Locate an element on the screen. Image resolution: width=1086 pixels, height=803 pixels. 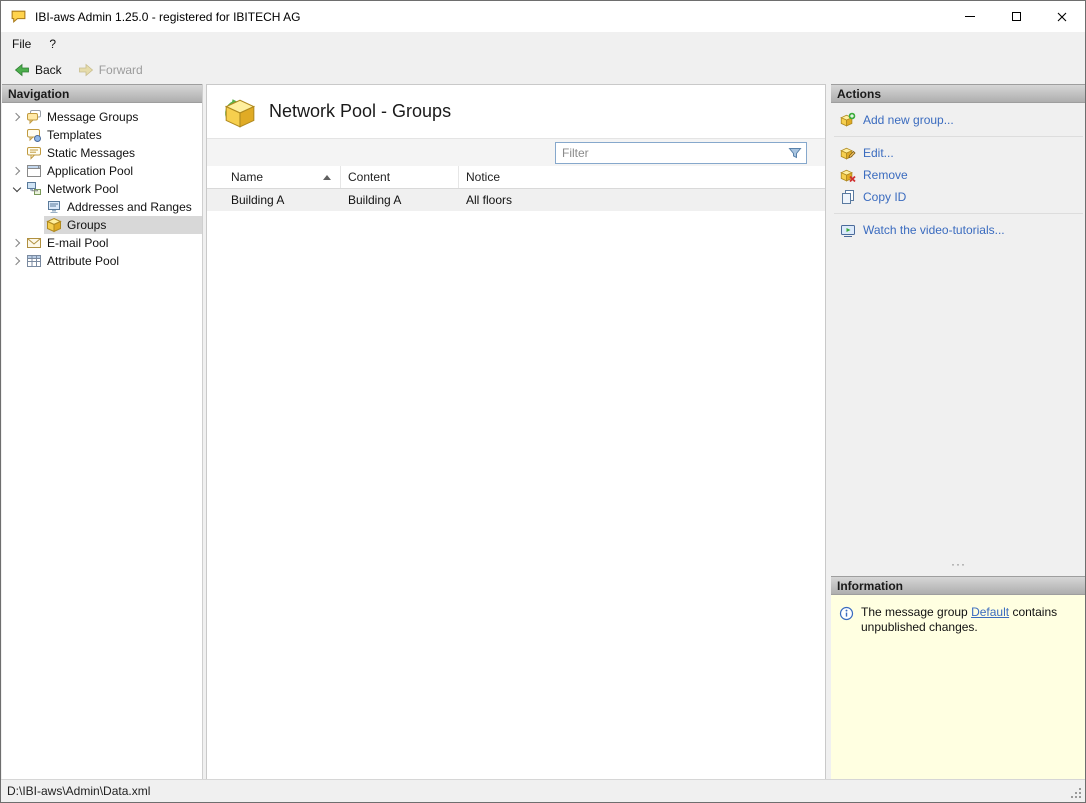
menu-item-file: File is located at coordinates (21, 44).